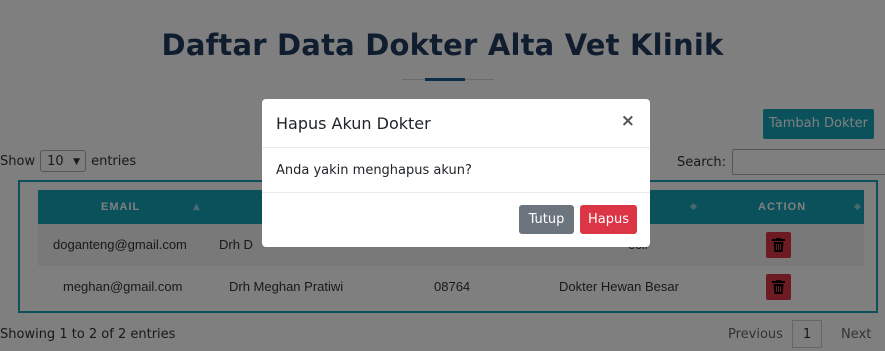 This screenshot has height=351, width=885. Describe the element at coordinates (628, 121) in the screenshot. I see `close-icon: ×` at that location.